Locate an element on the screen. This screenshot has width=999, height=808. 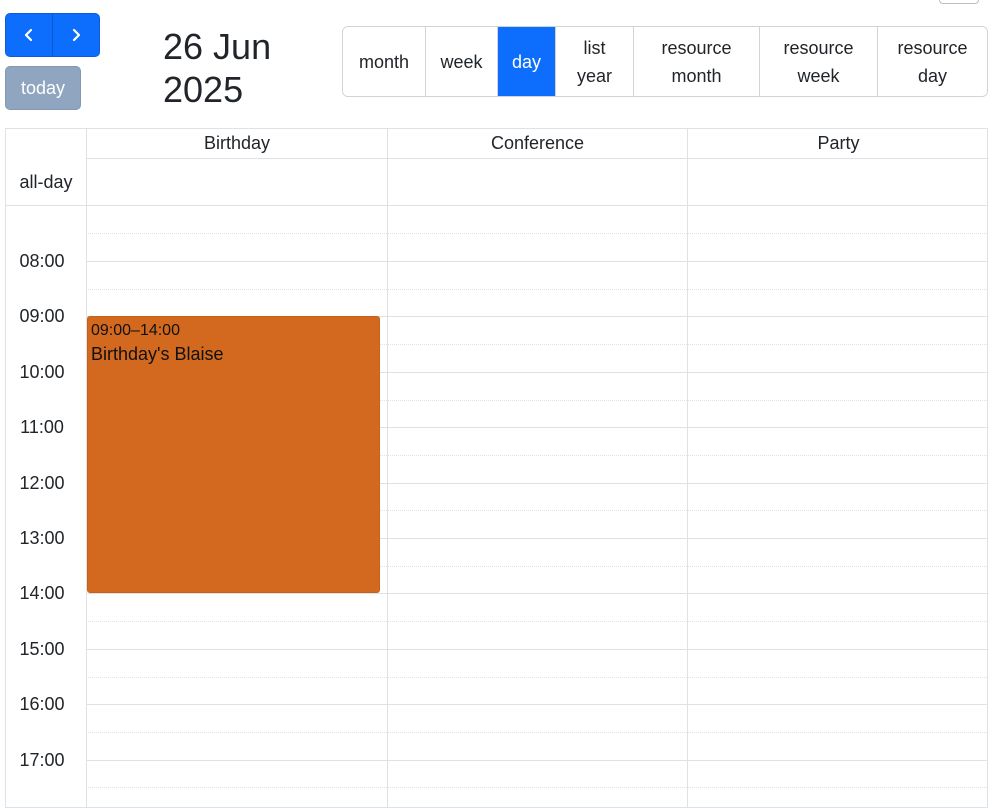
time-label: 13:00 is located at coordinates (42, 538).